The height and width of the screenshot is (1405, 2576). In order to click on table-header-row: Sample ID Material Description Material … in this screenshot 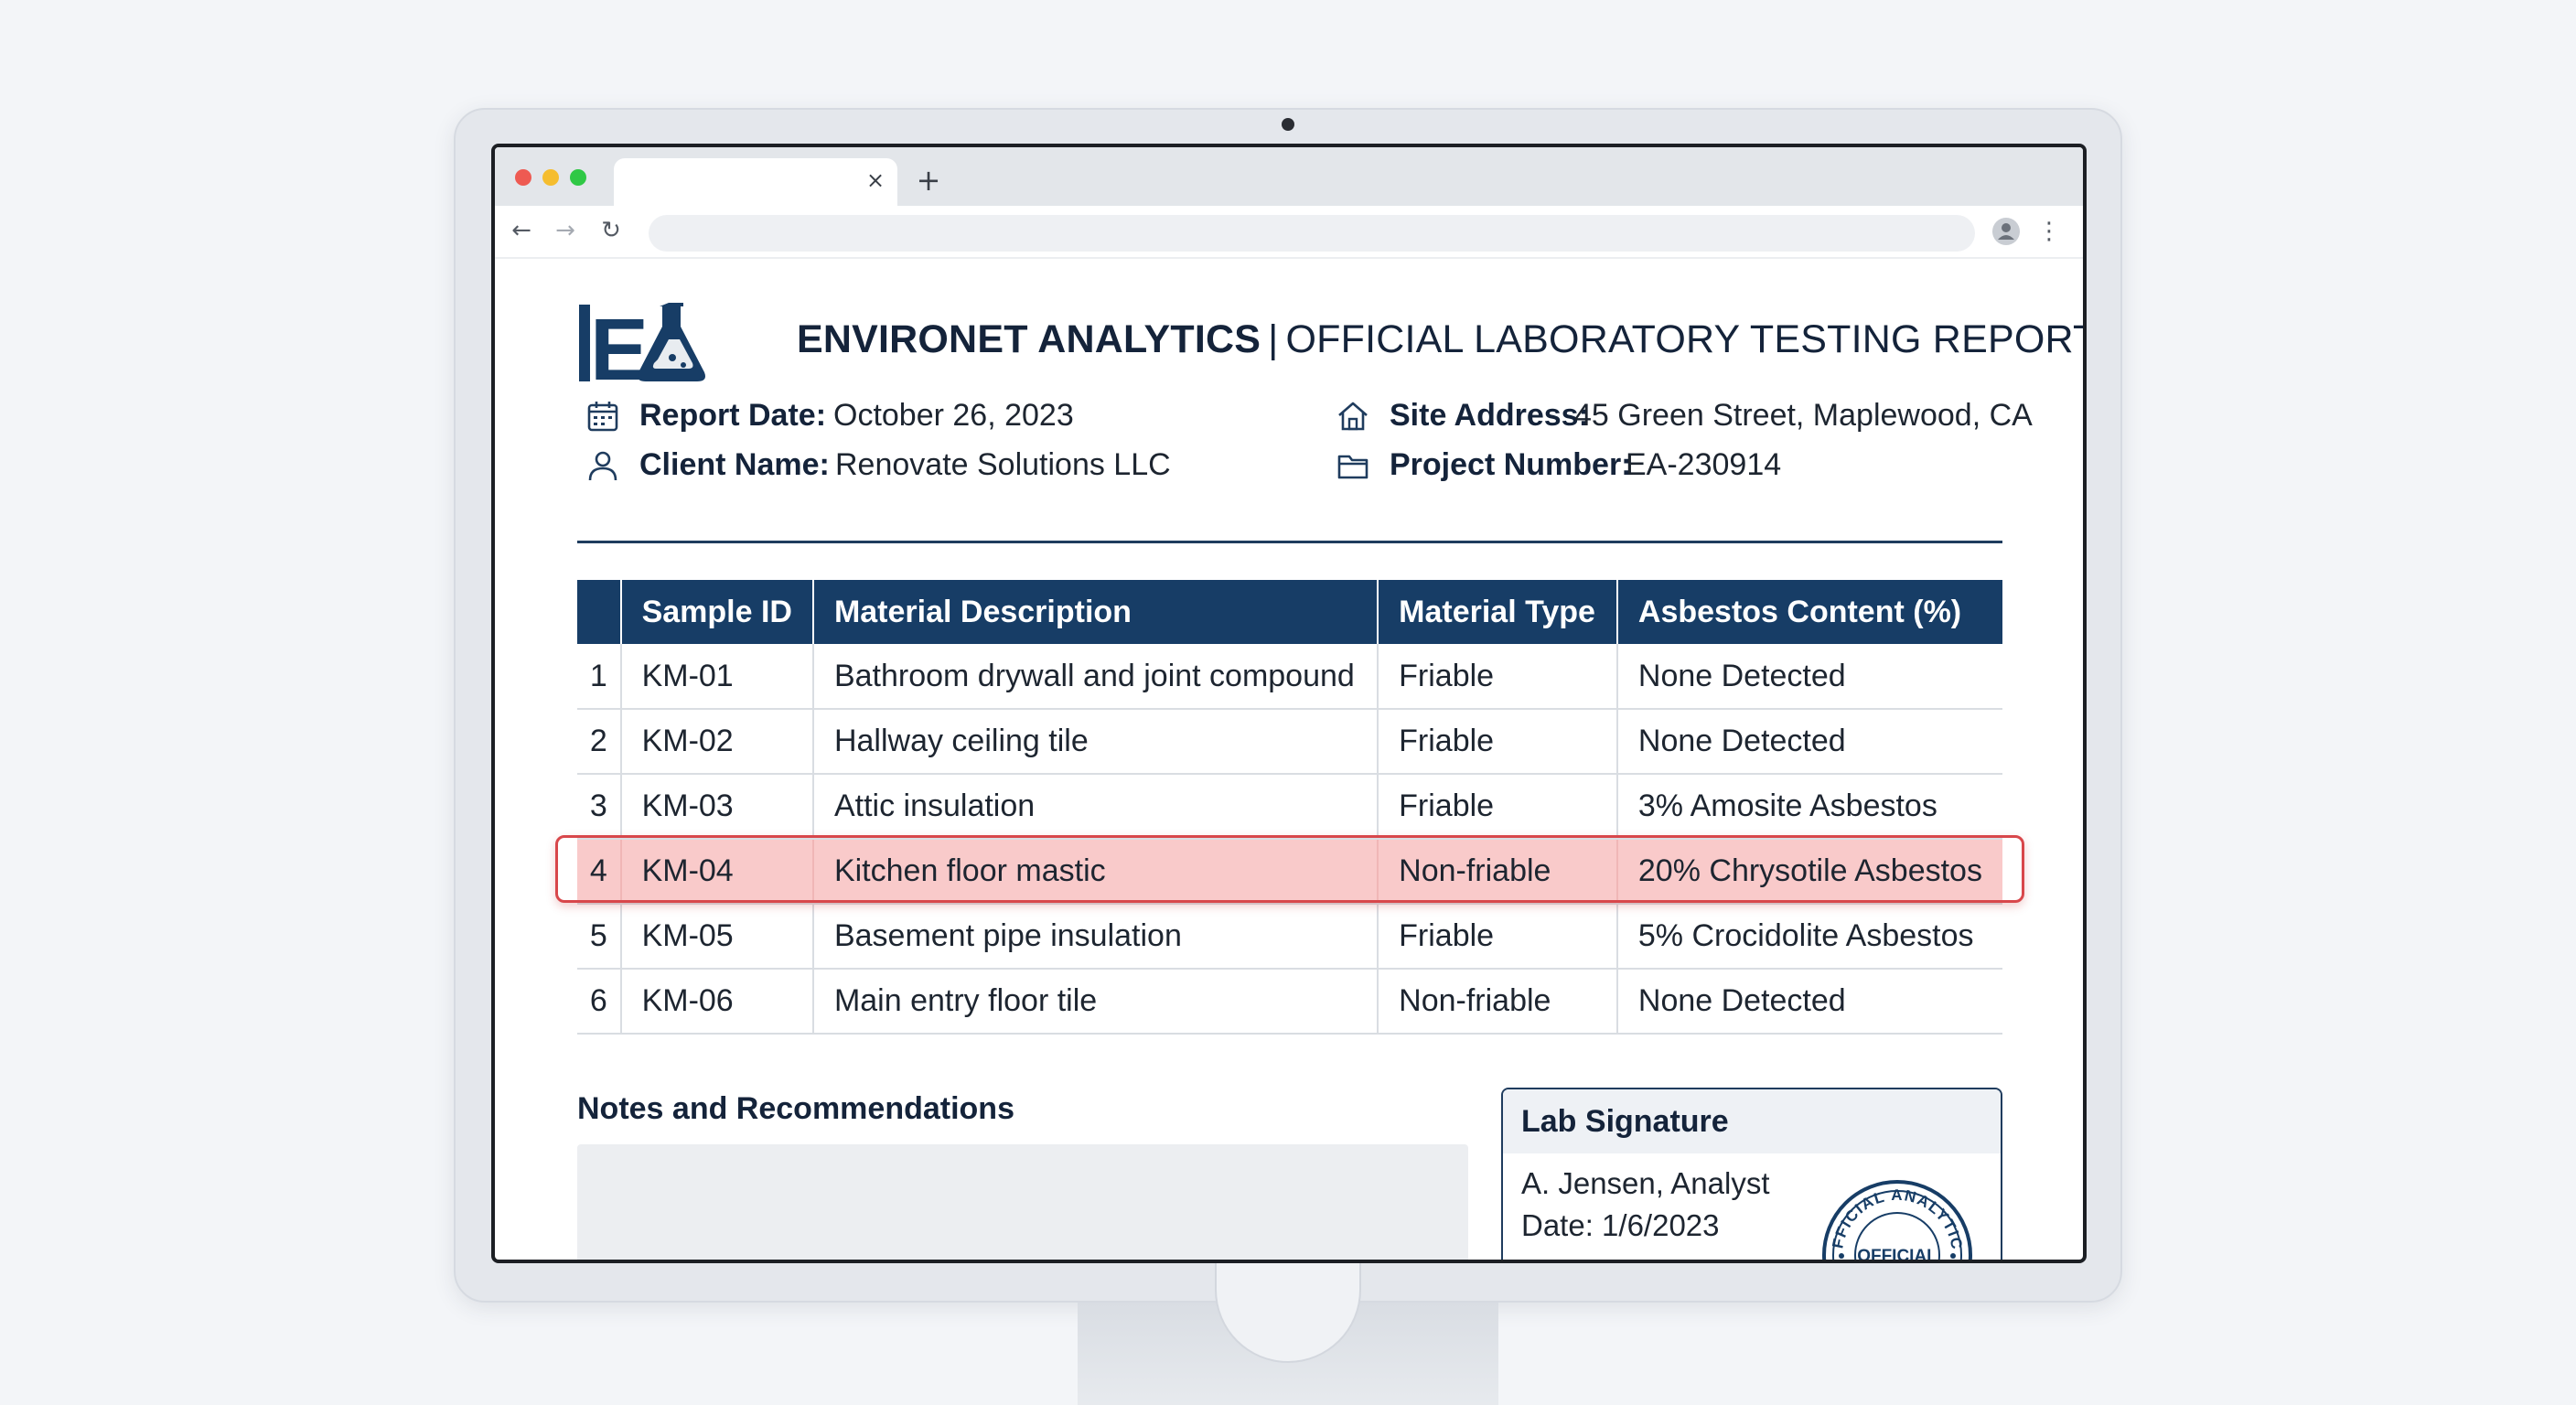, I will do `click(1290, 612)`.